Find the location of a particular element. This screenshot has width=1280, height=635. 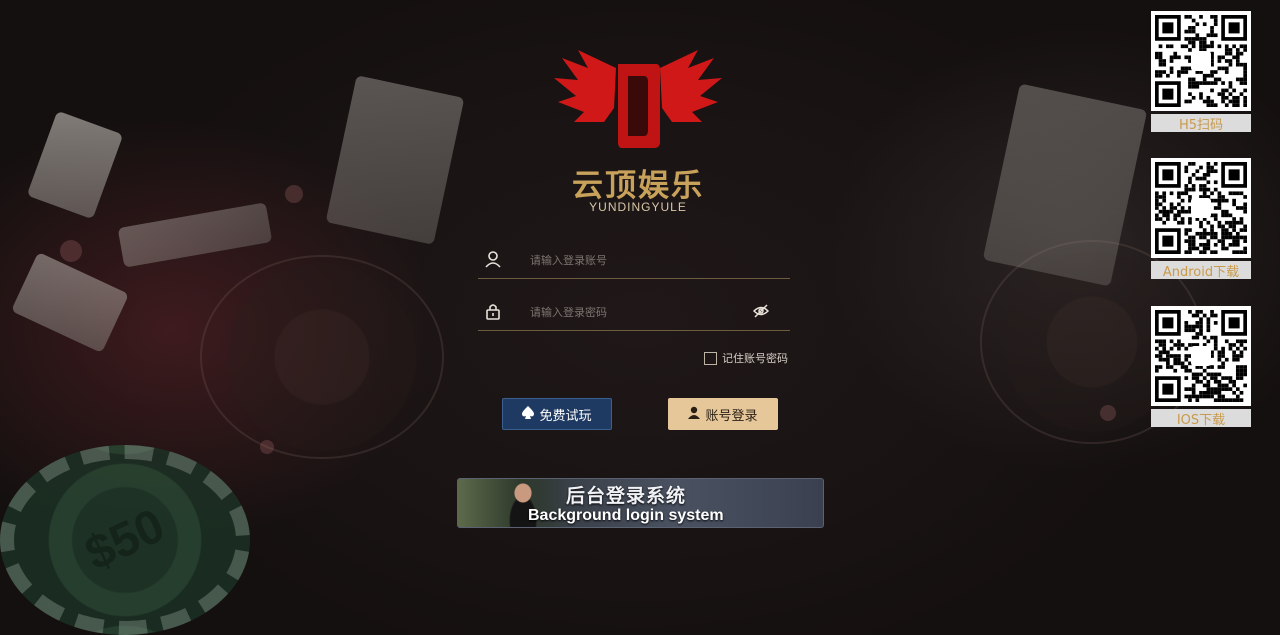

free-trial-button: 免费试玩 is located at coordinates (557, 414).